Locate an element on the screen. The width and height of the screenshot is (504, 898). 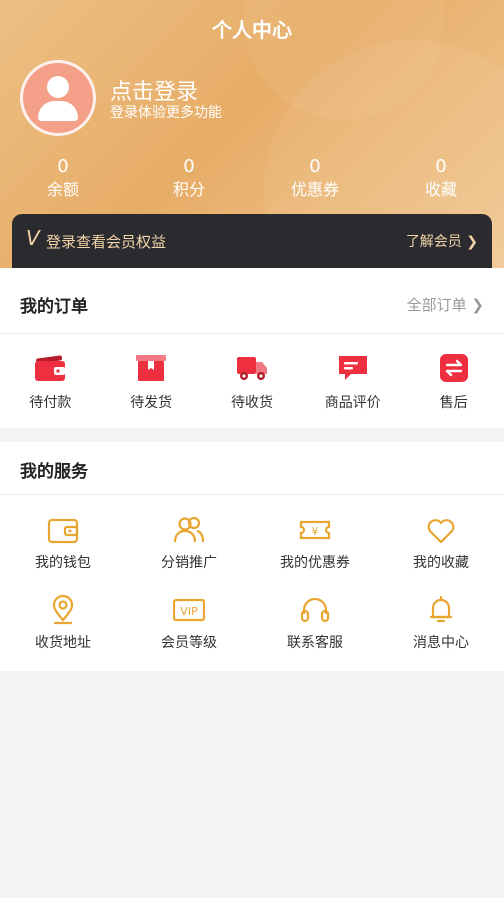
coupon-icon: ¥ is located at coordinates (315, 530).